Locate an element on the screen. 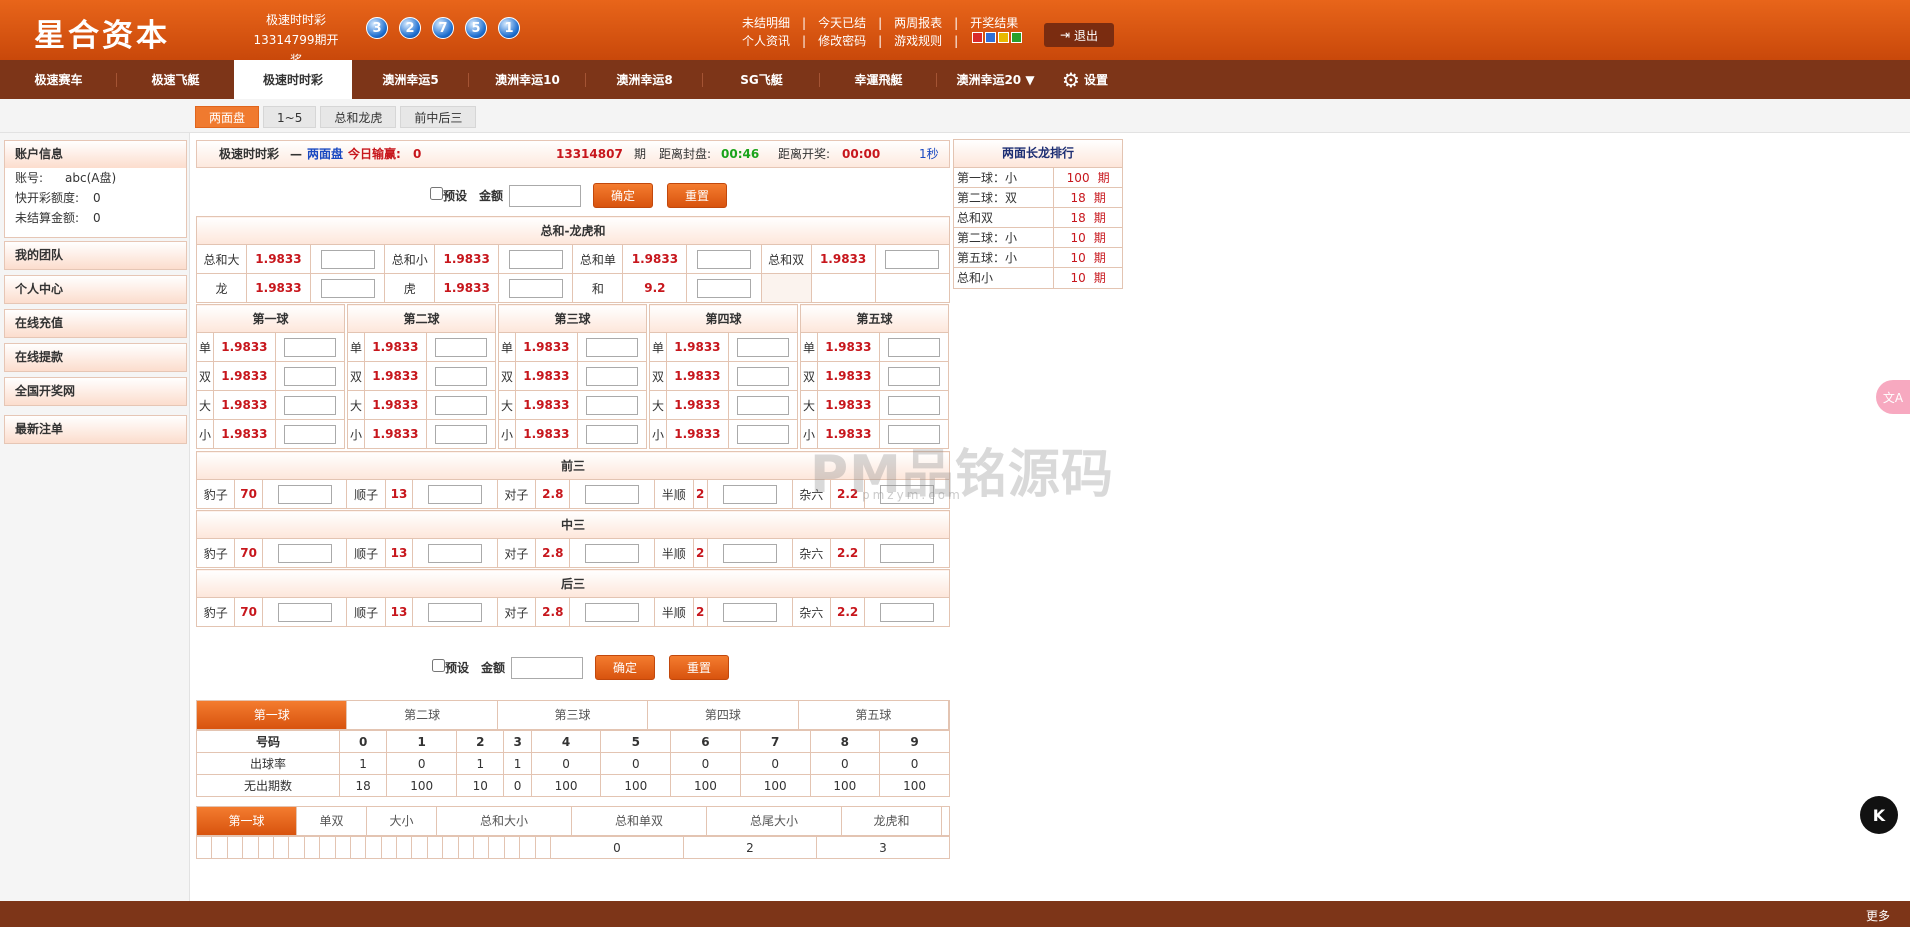 This screenshot has height=927, width=1910. top-link: 未结明细 is located at coordinates (766, 23).